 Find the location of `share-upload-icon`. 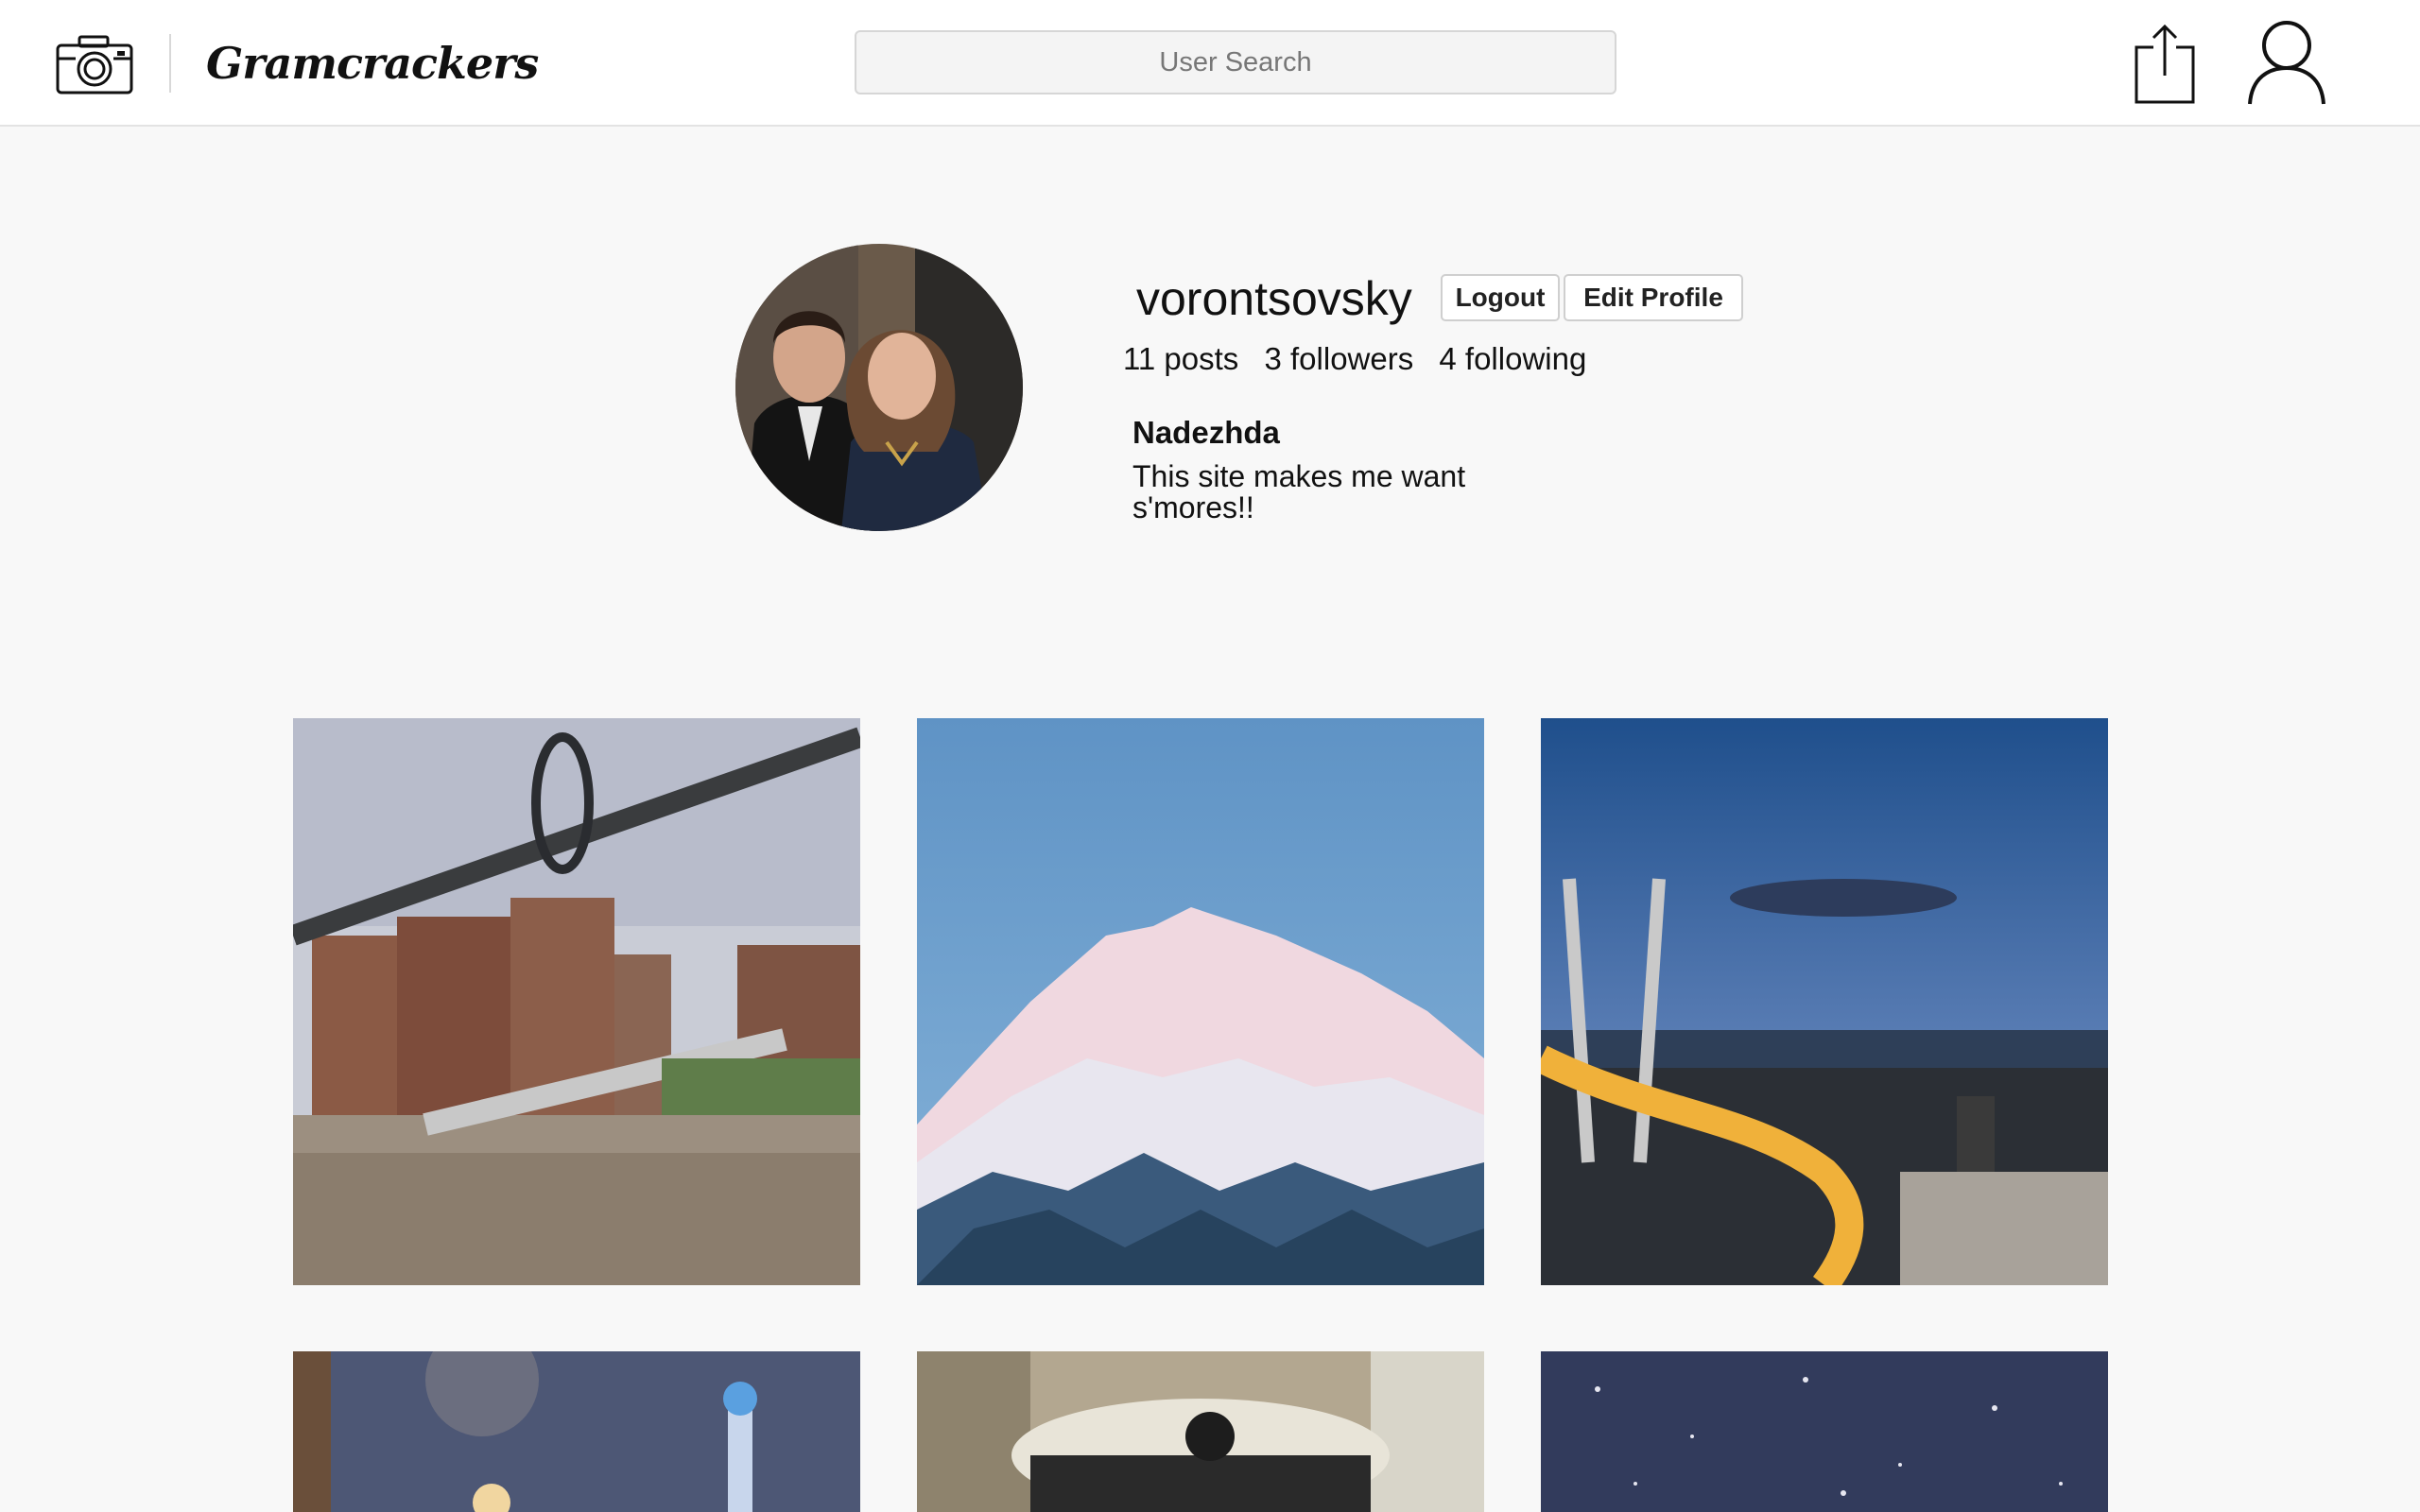

share-upload-icon is located at coordinates (2165, 64).